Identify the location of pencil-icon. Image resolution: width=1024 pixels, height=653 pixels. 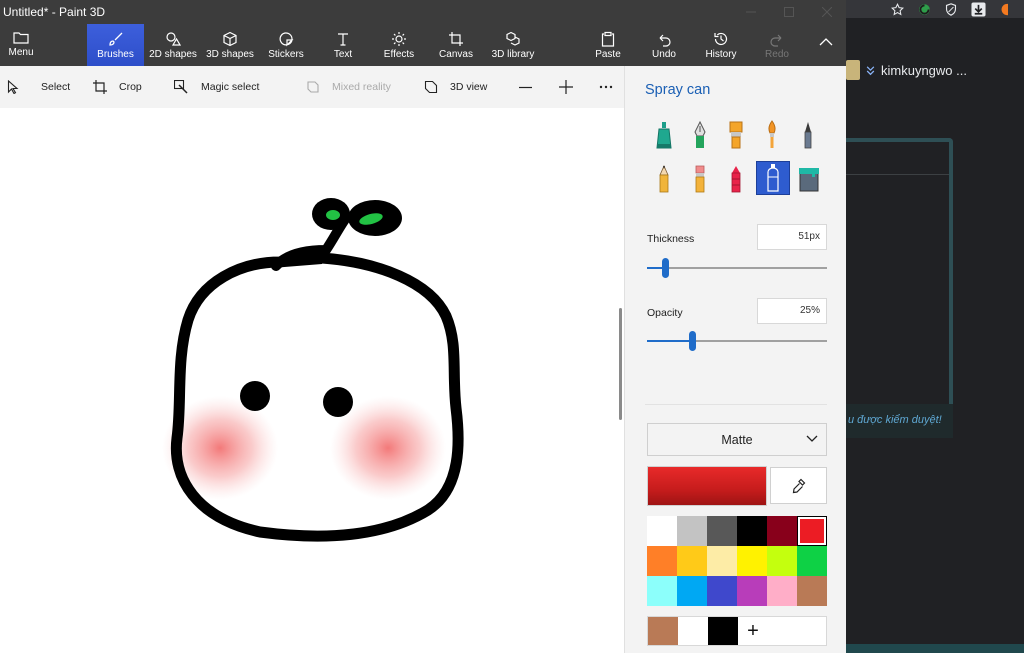
(664, 179).